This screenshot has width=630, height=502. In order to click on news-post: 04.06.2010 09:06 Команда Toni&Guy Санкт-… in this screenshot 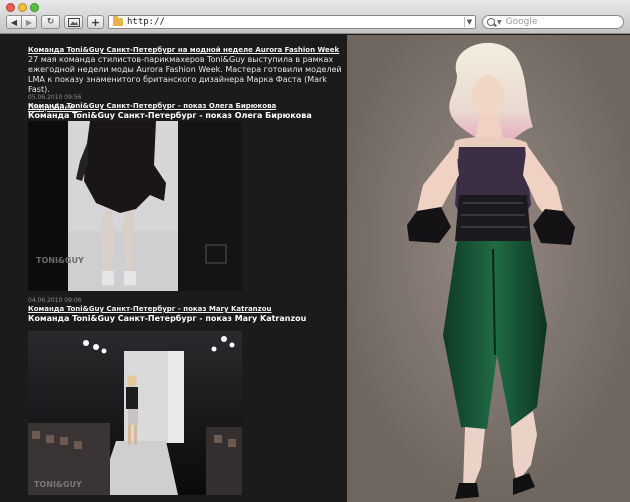, I will do `click(187, 310)`.